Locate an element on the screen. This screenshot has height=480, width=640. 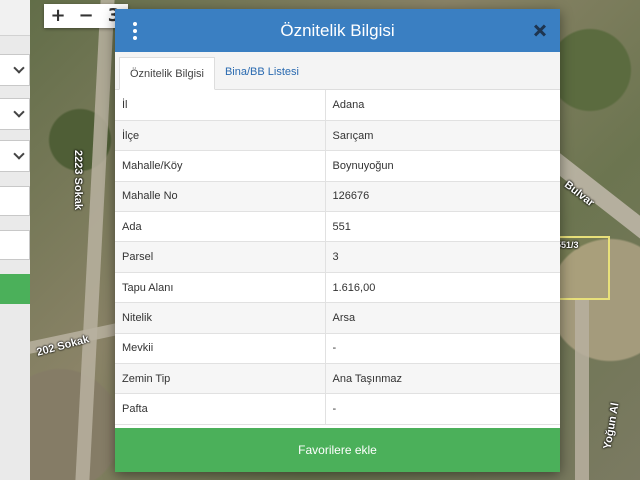
add-to-favorites-button: Favorilere ekle is located at coordinates (337, 450).